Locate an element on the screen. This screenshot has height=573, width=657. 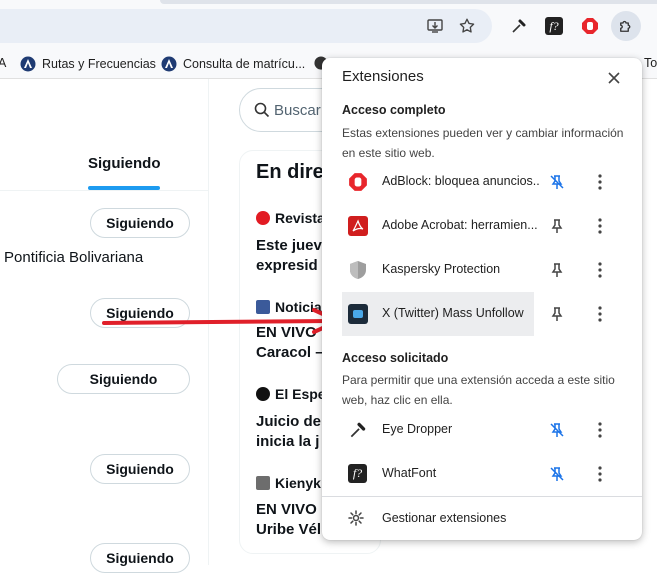
kienyke-logo-icon is located at coordinates (263, 483).